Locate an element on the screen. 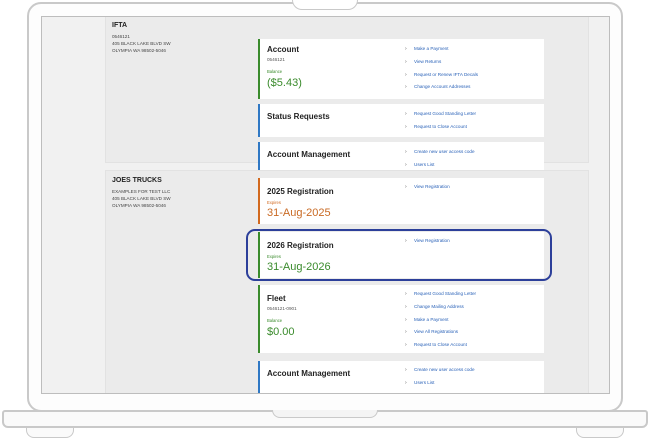 This screenshot has height=440, width=650. balance-amount: ($5.43) is located at coordinates (284, 83).